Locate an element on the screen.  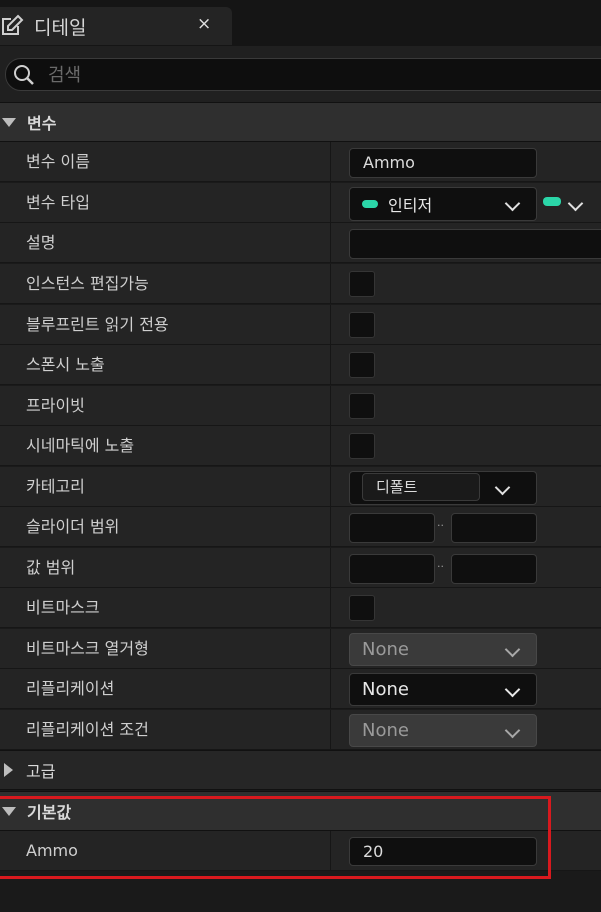
search-box is located at coordinates (303, 74).